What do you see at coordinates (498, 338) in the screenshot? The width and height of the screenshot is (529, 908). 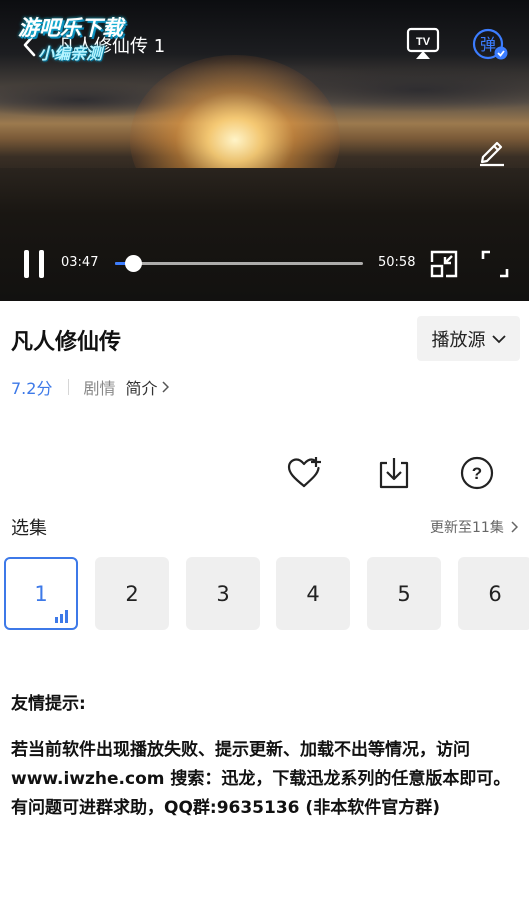 I see `chevron-down-icon` at bounding box center [498, 338].